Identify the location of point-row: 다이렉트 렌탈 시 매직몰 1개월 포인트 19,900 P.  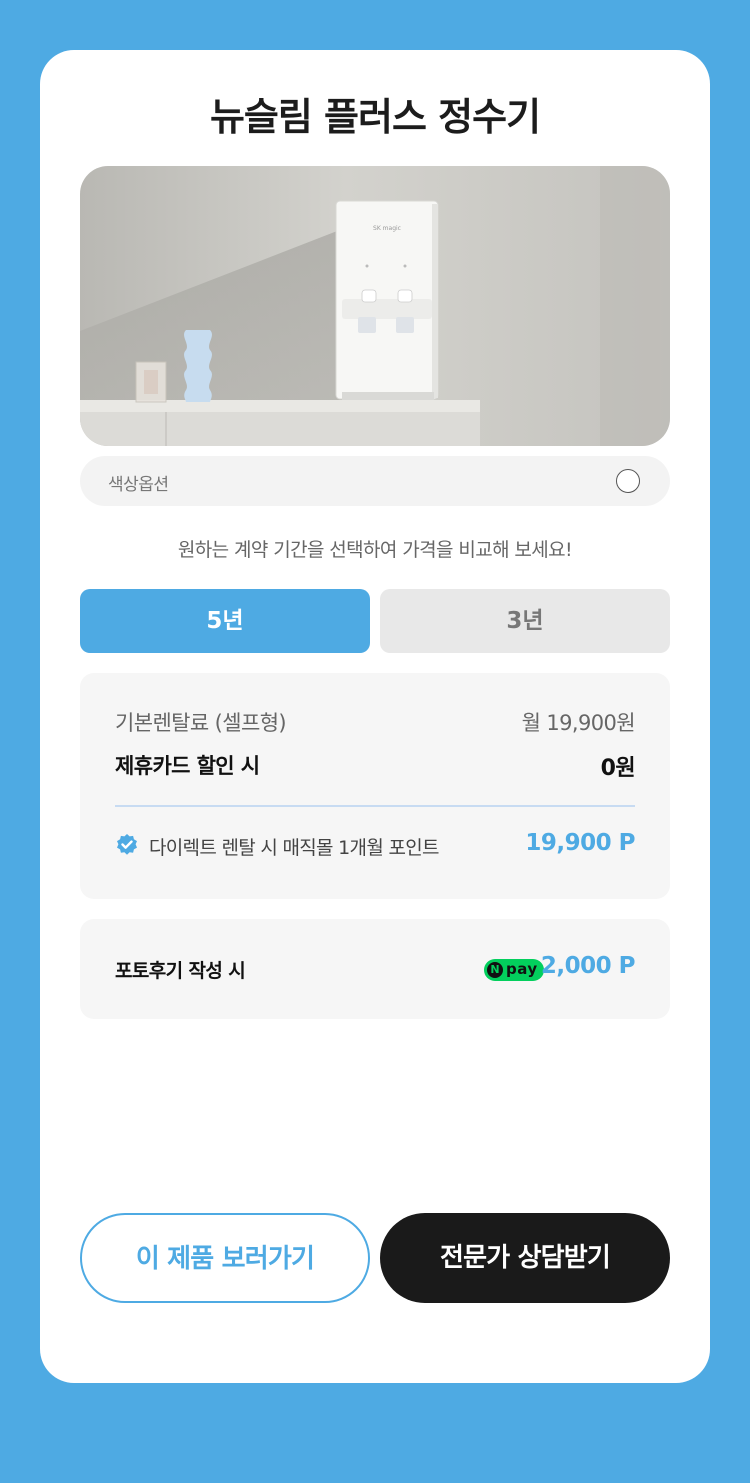
(375, 845).